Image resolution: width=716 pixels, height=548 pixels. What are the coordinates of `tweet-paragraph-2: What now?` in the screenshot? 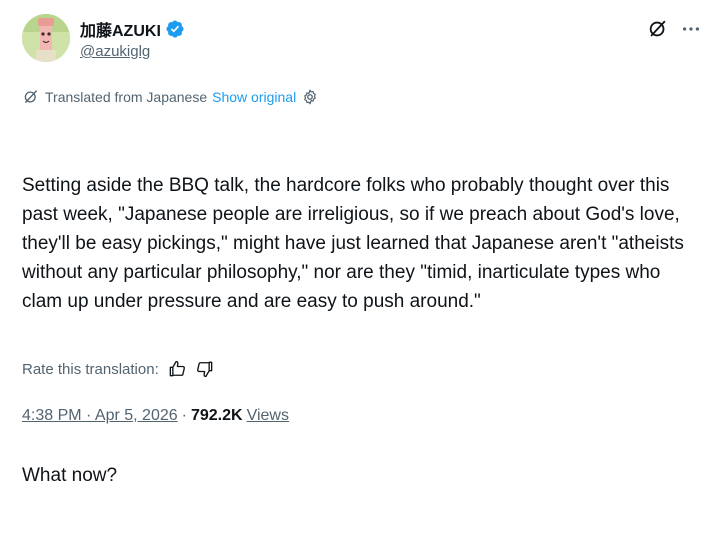 It's located at (70, 475).